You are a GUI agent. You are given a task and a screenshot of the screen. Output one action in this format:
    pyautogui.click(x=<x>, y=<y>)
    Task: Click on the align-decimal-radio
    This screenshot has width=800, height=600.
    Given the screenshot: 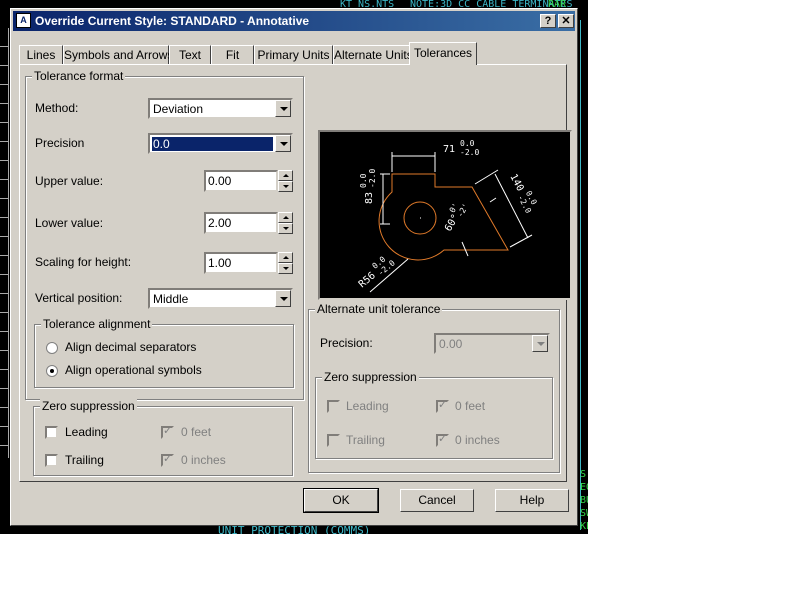 What is the action you would take?
    pyautogui.click(x=52, y=348)
    